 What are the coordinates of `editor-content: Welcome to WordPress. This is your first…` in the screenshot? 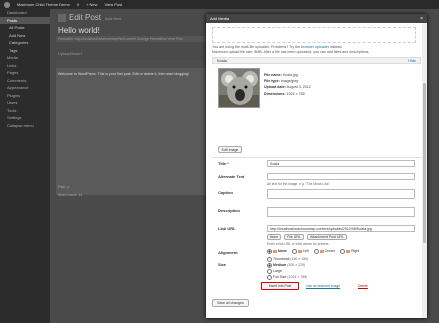 It's located at (124, 74).